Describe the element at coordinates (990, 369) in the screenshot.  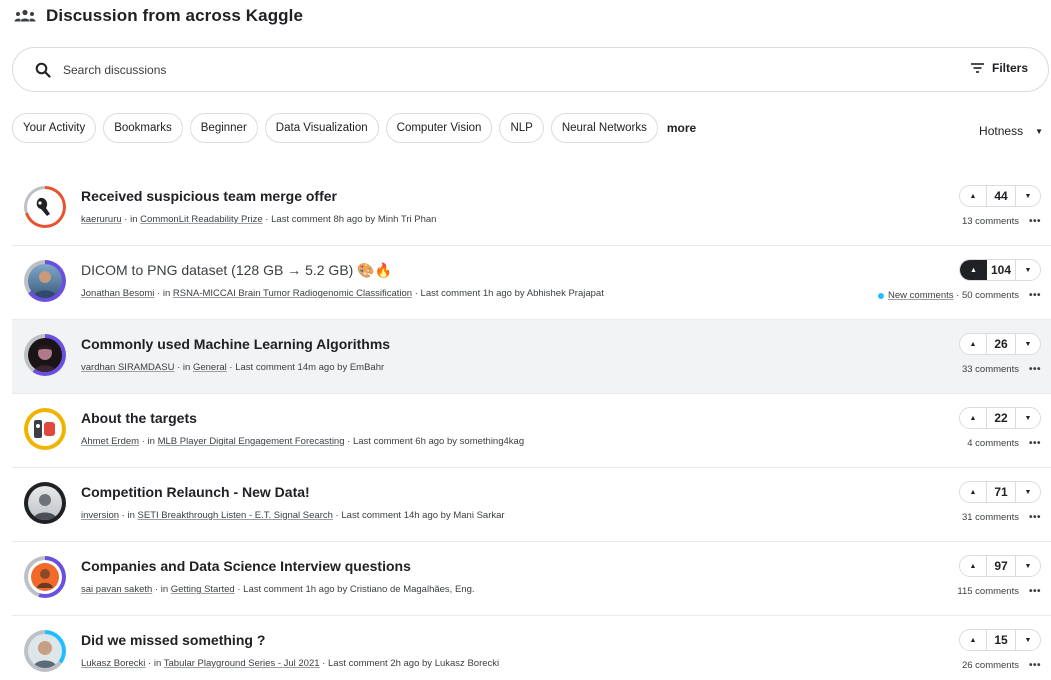
I see `comment-count: 33 comments` at that location.